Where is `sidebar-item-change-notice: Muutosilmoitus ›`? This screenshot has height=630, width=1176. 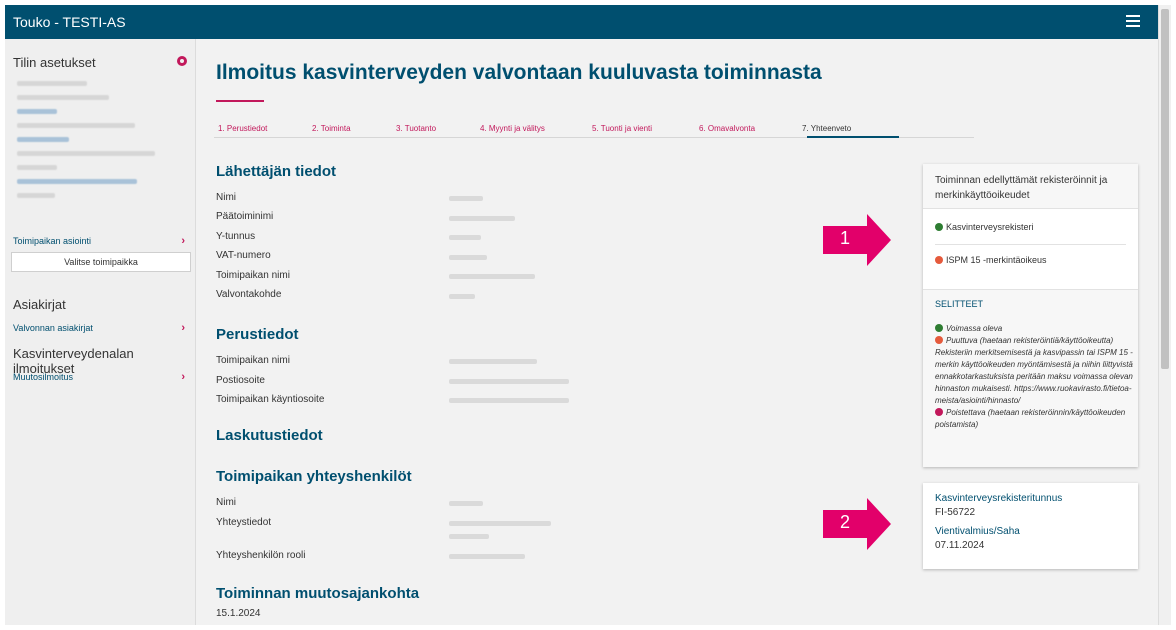 sidebar-item-change-notice: Muutosilmoitus › is located at coordinates (102, 377).